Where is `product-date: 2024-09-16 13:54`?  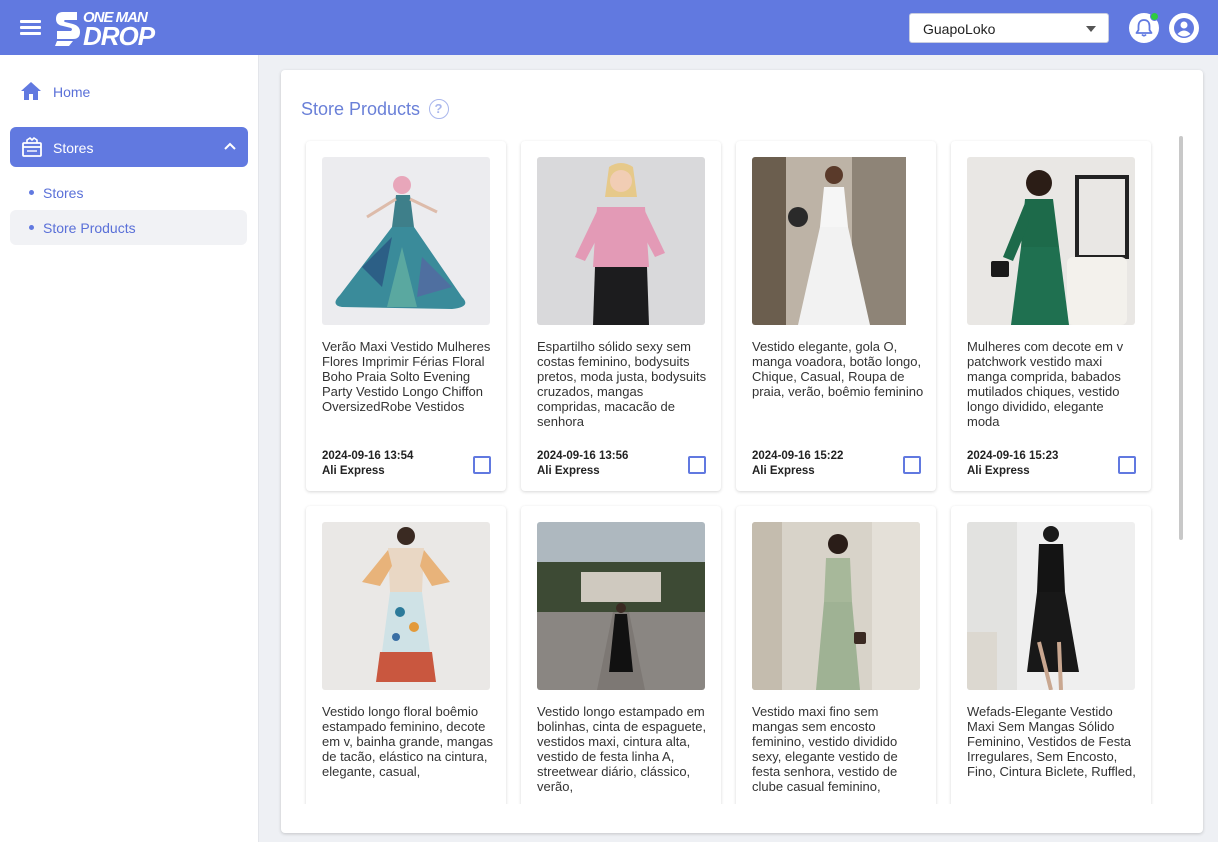 product-date: 2024-09-16 13:54 is located at coordinates (368, 456).